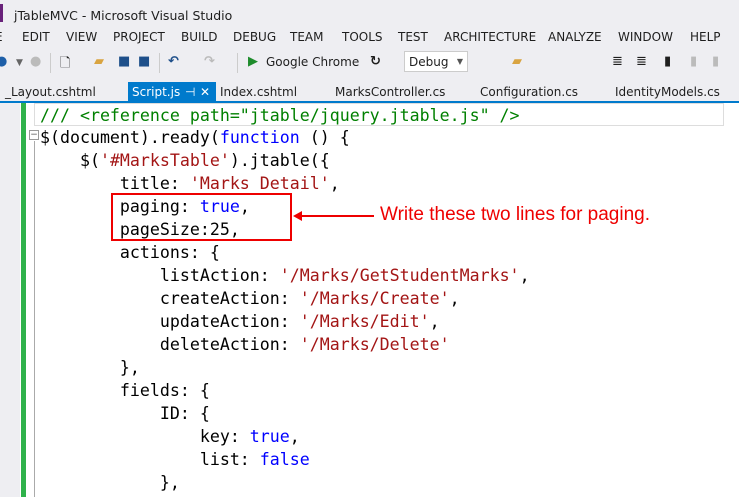 The image size is (739, 497). Describe the element at coordinates (705, 37) in the screenshot. I see `menu-help: HELP` at that location.